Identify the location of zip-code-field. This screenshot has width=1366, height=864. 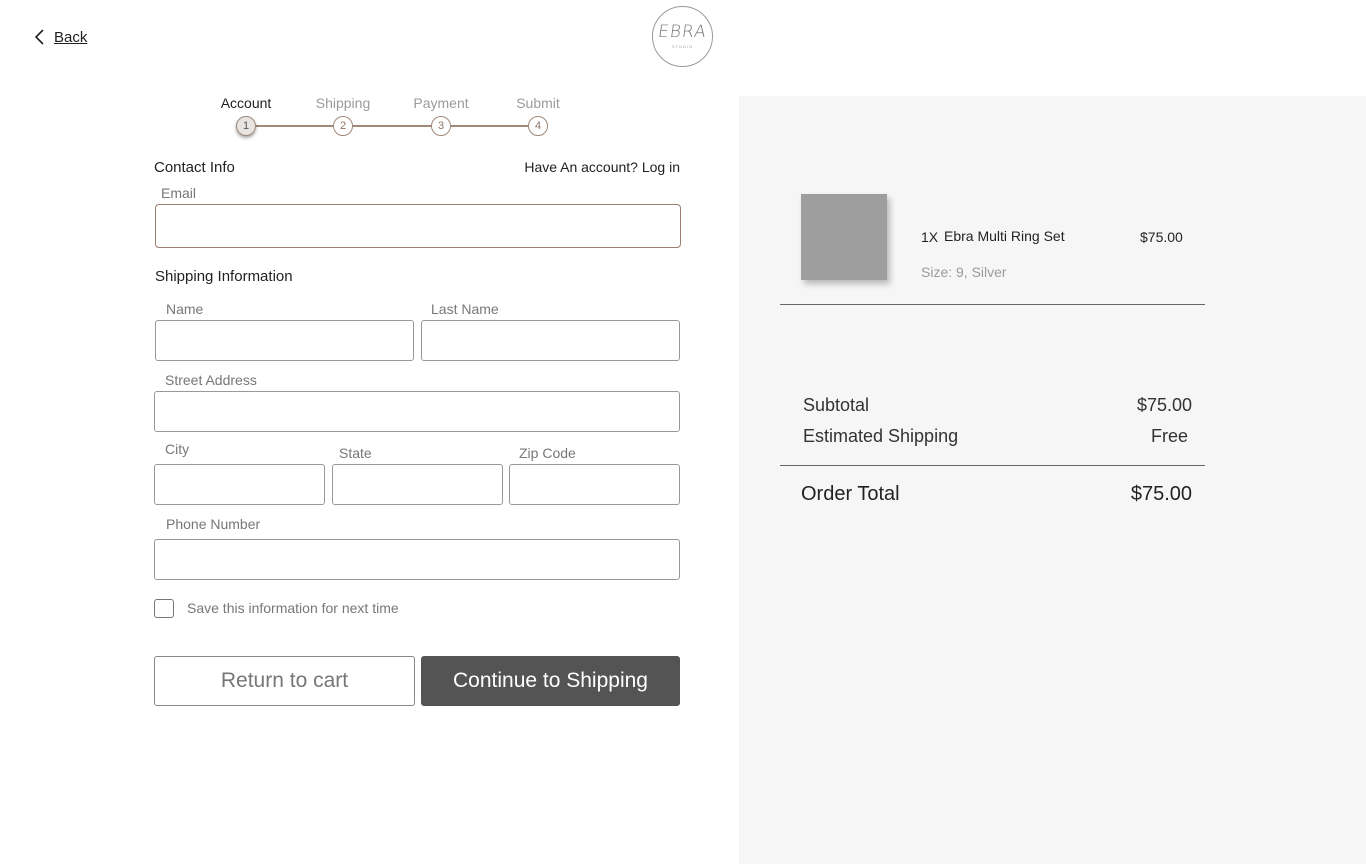
(594, 484).